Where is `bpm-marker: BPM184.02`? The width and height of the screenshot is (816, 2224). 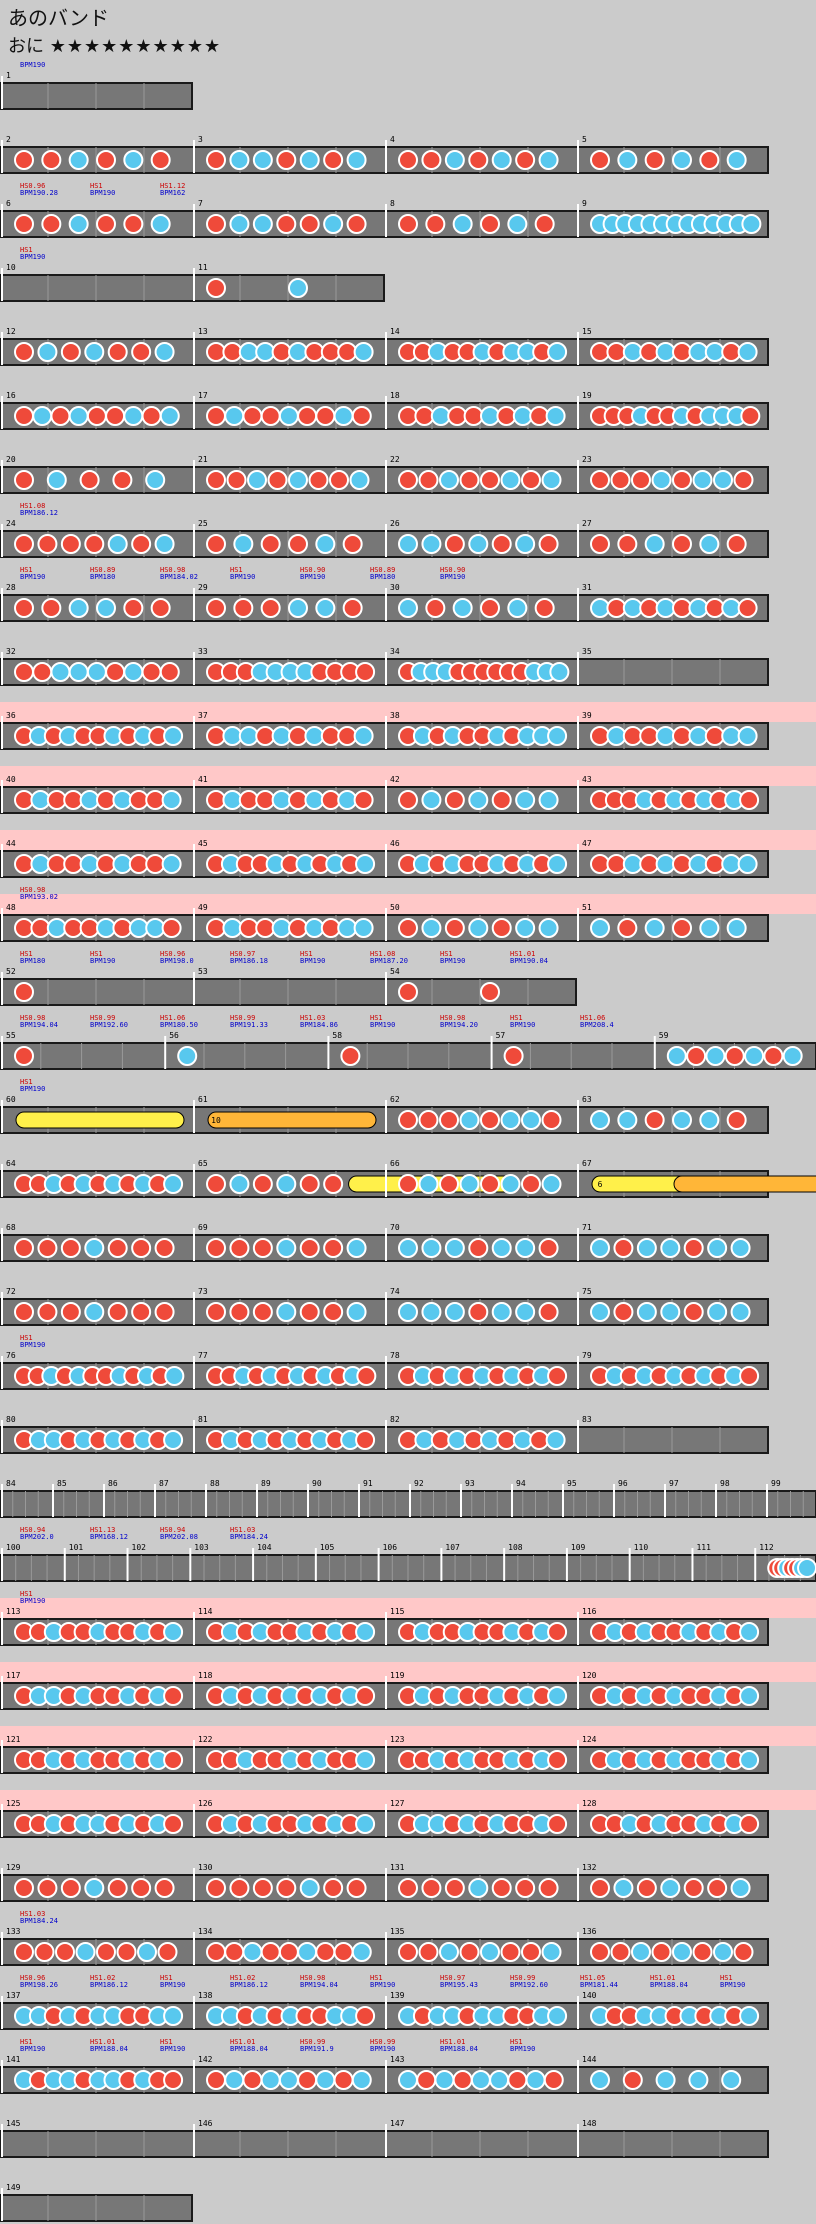 bpm-marker: BPM184.02 is located at coordinates (179, 577).